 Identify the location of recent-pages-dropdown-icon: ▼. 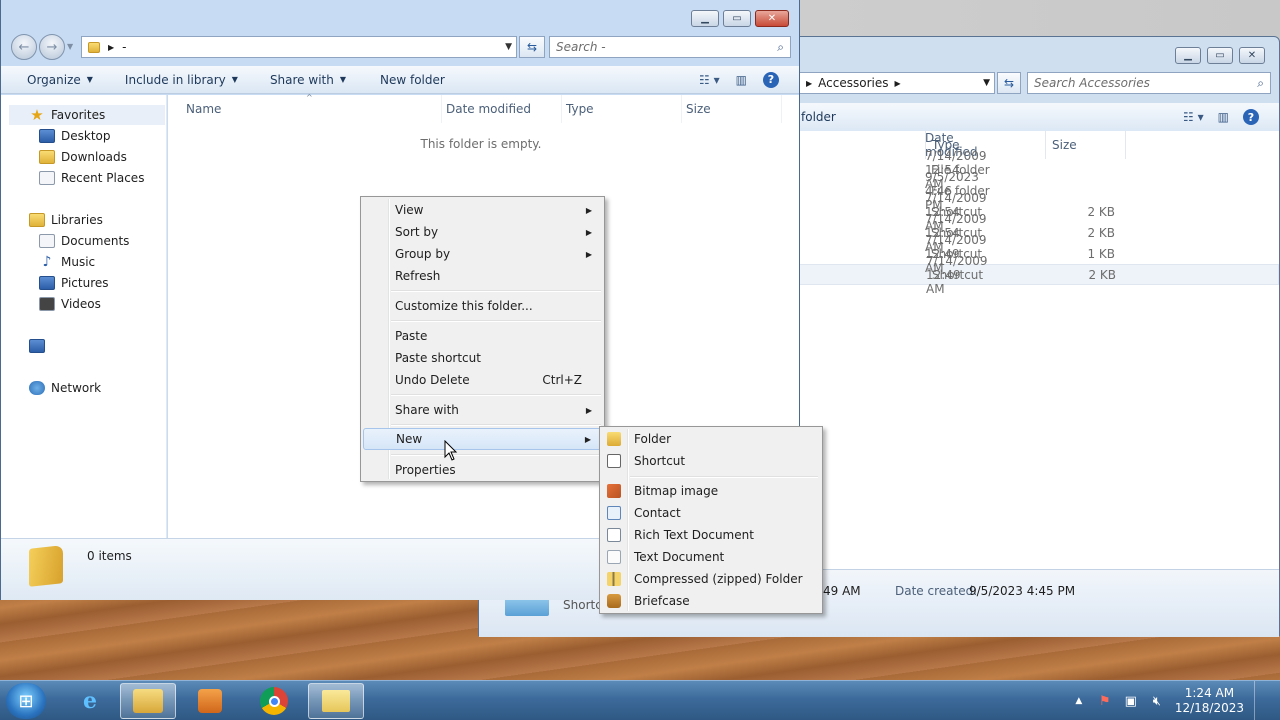
(70, 46).